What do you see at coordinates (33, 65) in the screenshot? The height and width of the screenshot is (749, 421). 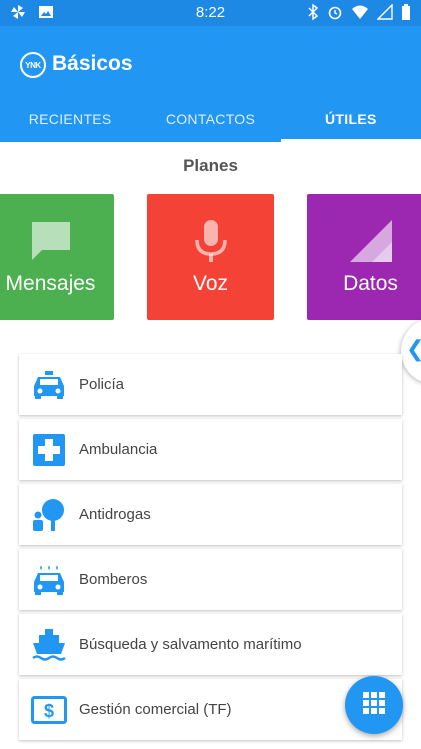 I see `app-logo: YNK` at bounding box center [33, 65].